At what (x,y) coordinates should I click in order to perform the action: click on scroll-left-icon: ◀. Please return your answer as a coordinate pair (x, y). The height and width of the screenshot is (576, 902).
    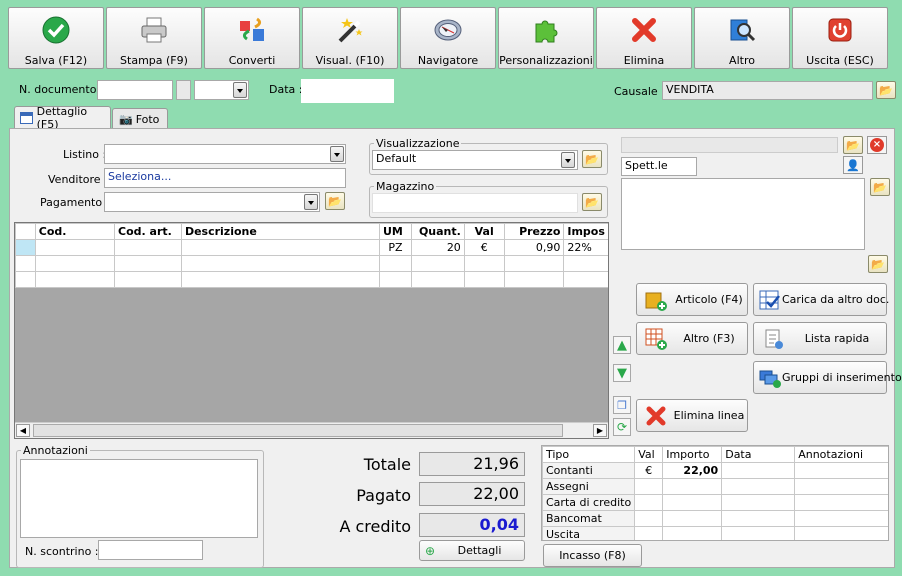
    Looking at the image, I should click on (23, 430).